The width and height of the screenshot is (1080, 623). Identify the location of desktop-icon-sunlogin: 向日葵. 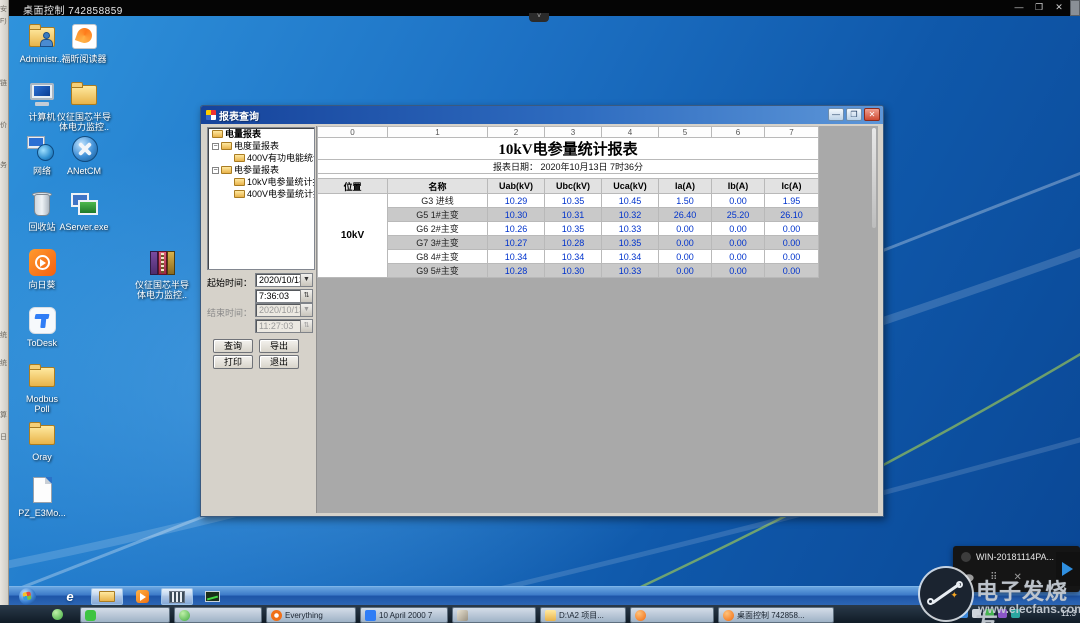
(42, 269).